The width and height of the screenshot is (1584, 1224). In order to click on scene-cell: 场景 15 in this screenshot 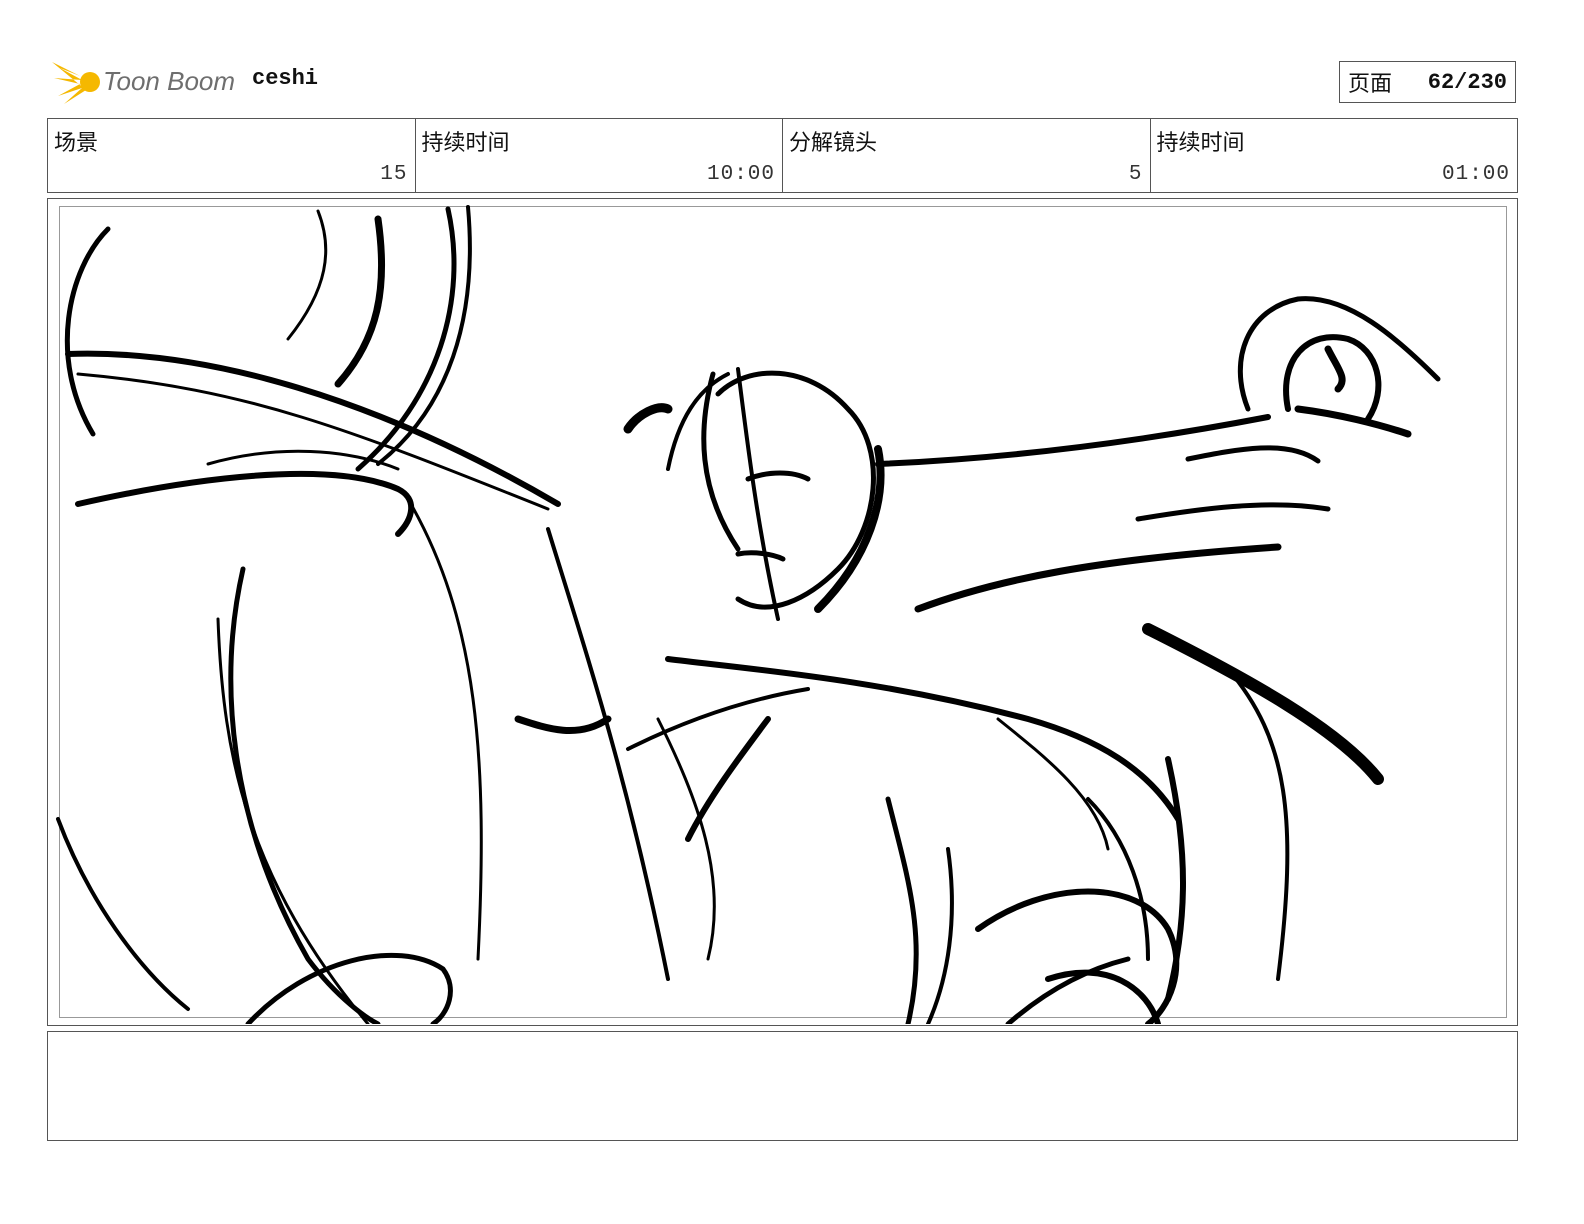, I will do `click(232, 155)`.